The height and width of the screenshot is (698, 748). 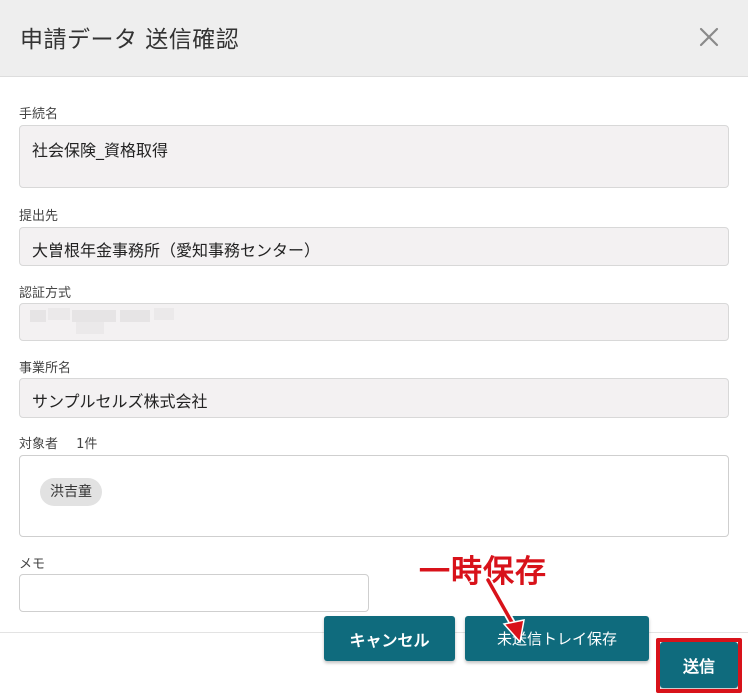 What do you see at coordinates (374, 38) in the screenshot?
I see `dialog-header: 申請データ 送信確認` at bounding box center [374, 38].